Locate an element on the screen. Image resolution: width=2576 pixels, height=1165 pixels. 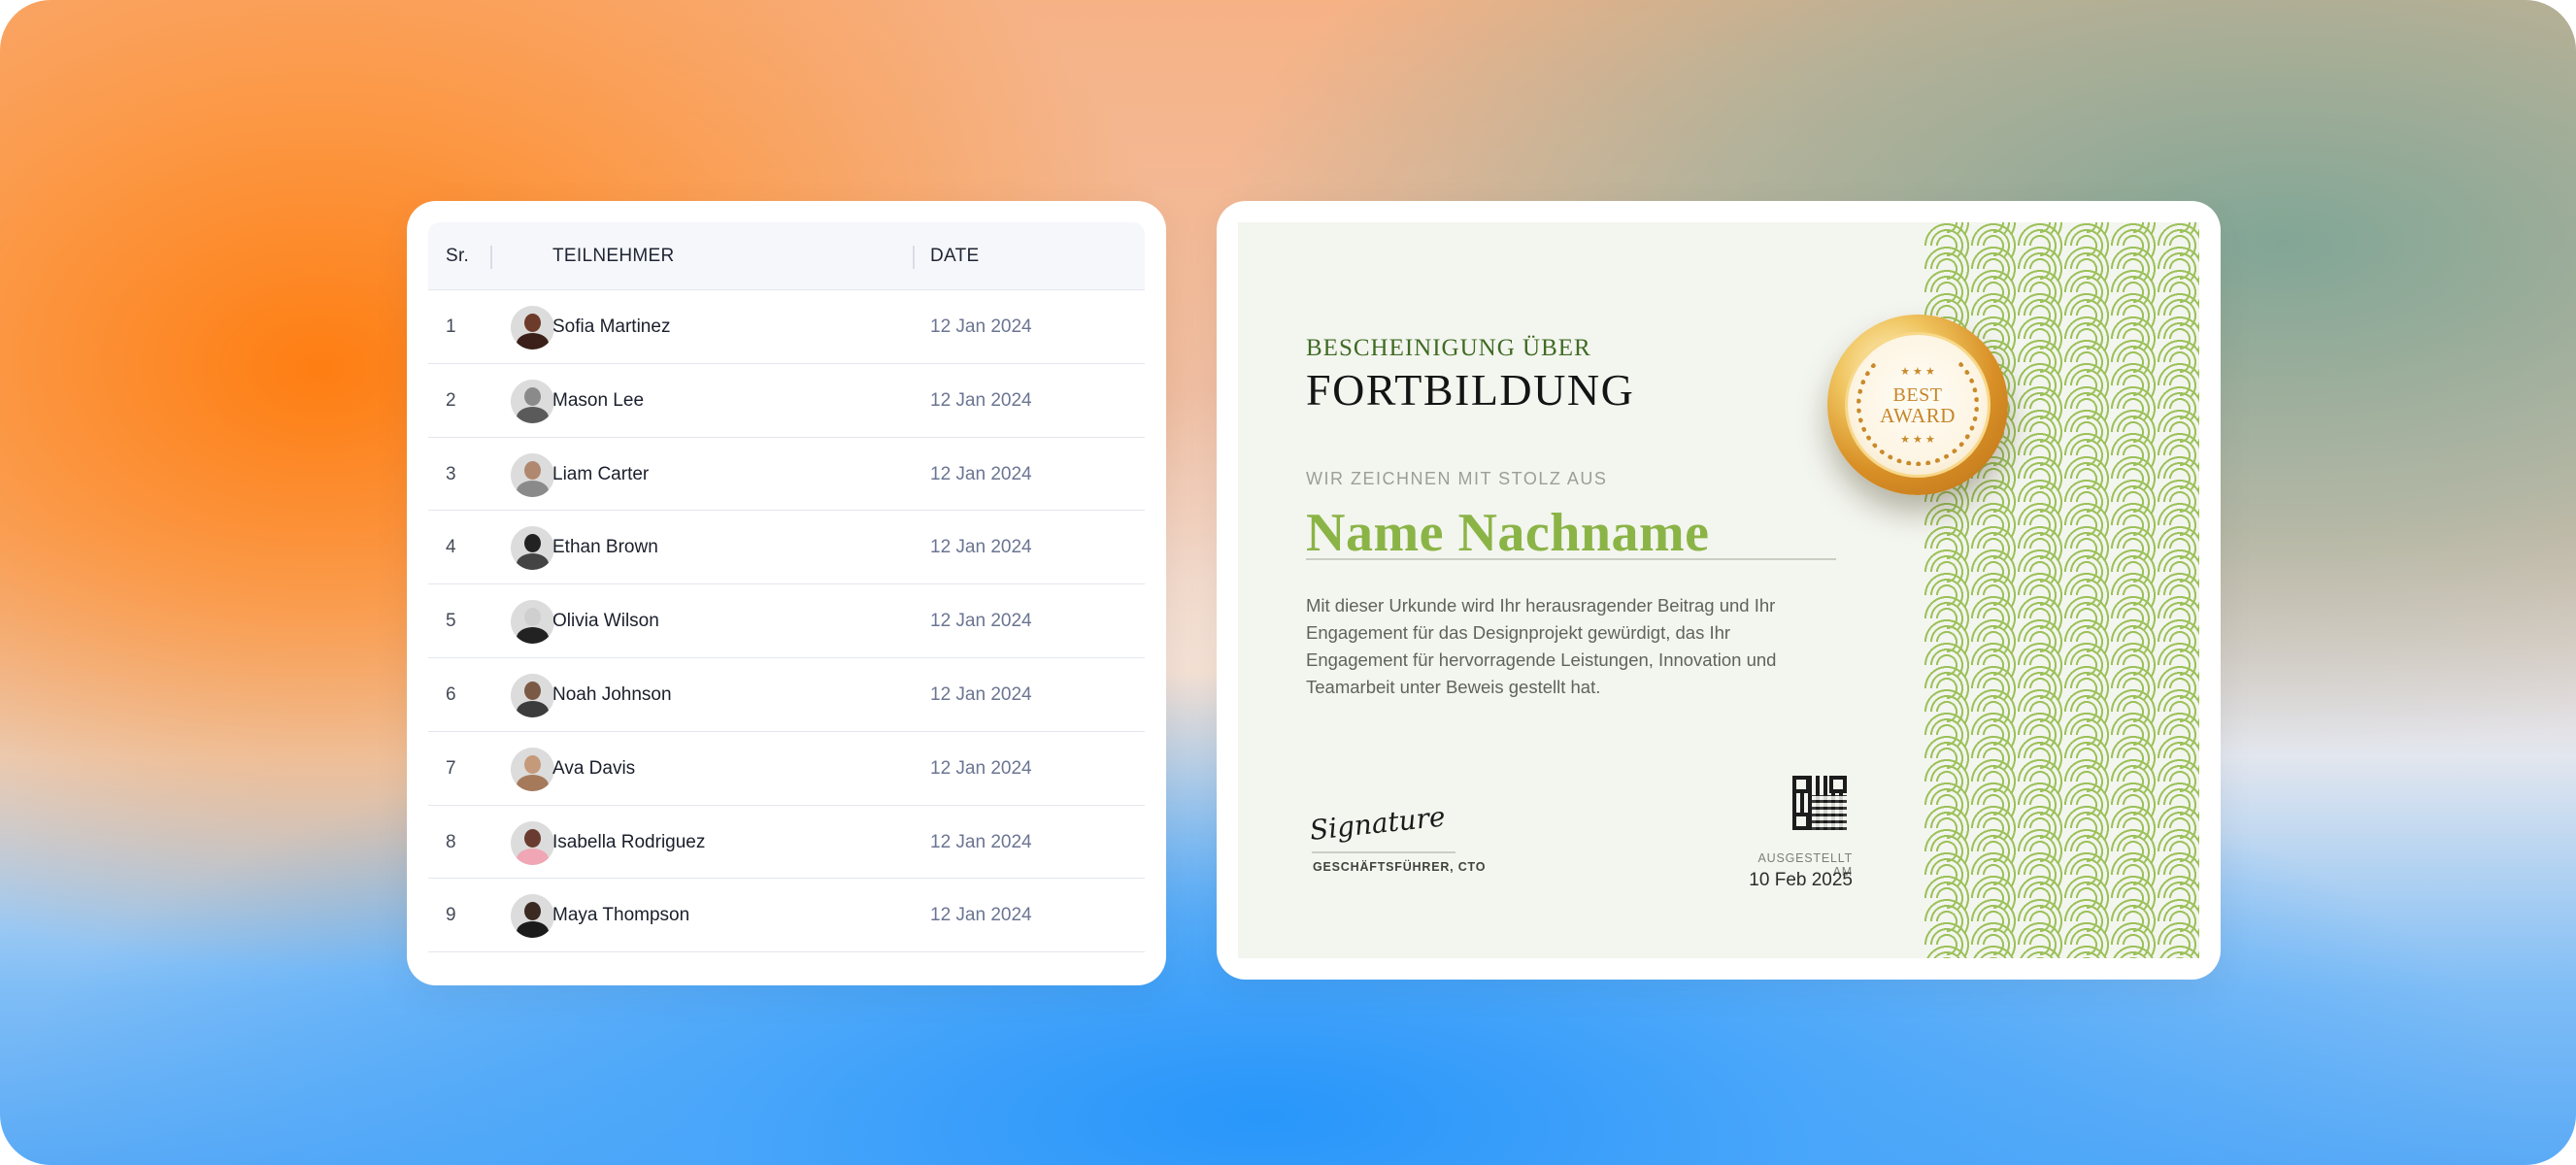
row-number: 8 is located at coordinates (451, 841).